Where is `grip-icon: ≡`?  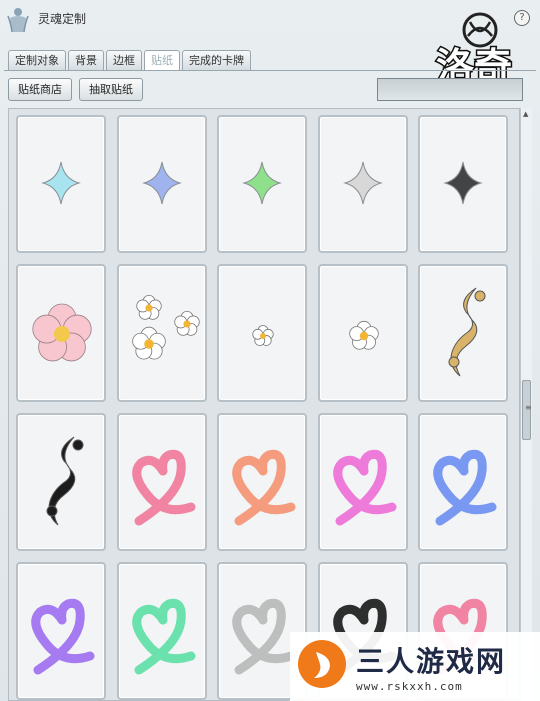
grip-icon: ≡ is located at coordinates (528, 407).